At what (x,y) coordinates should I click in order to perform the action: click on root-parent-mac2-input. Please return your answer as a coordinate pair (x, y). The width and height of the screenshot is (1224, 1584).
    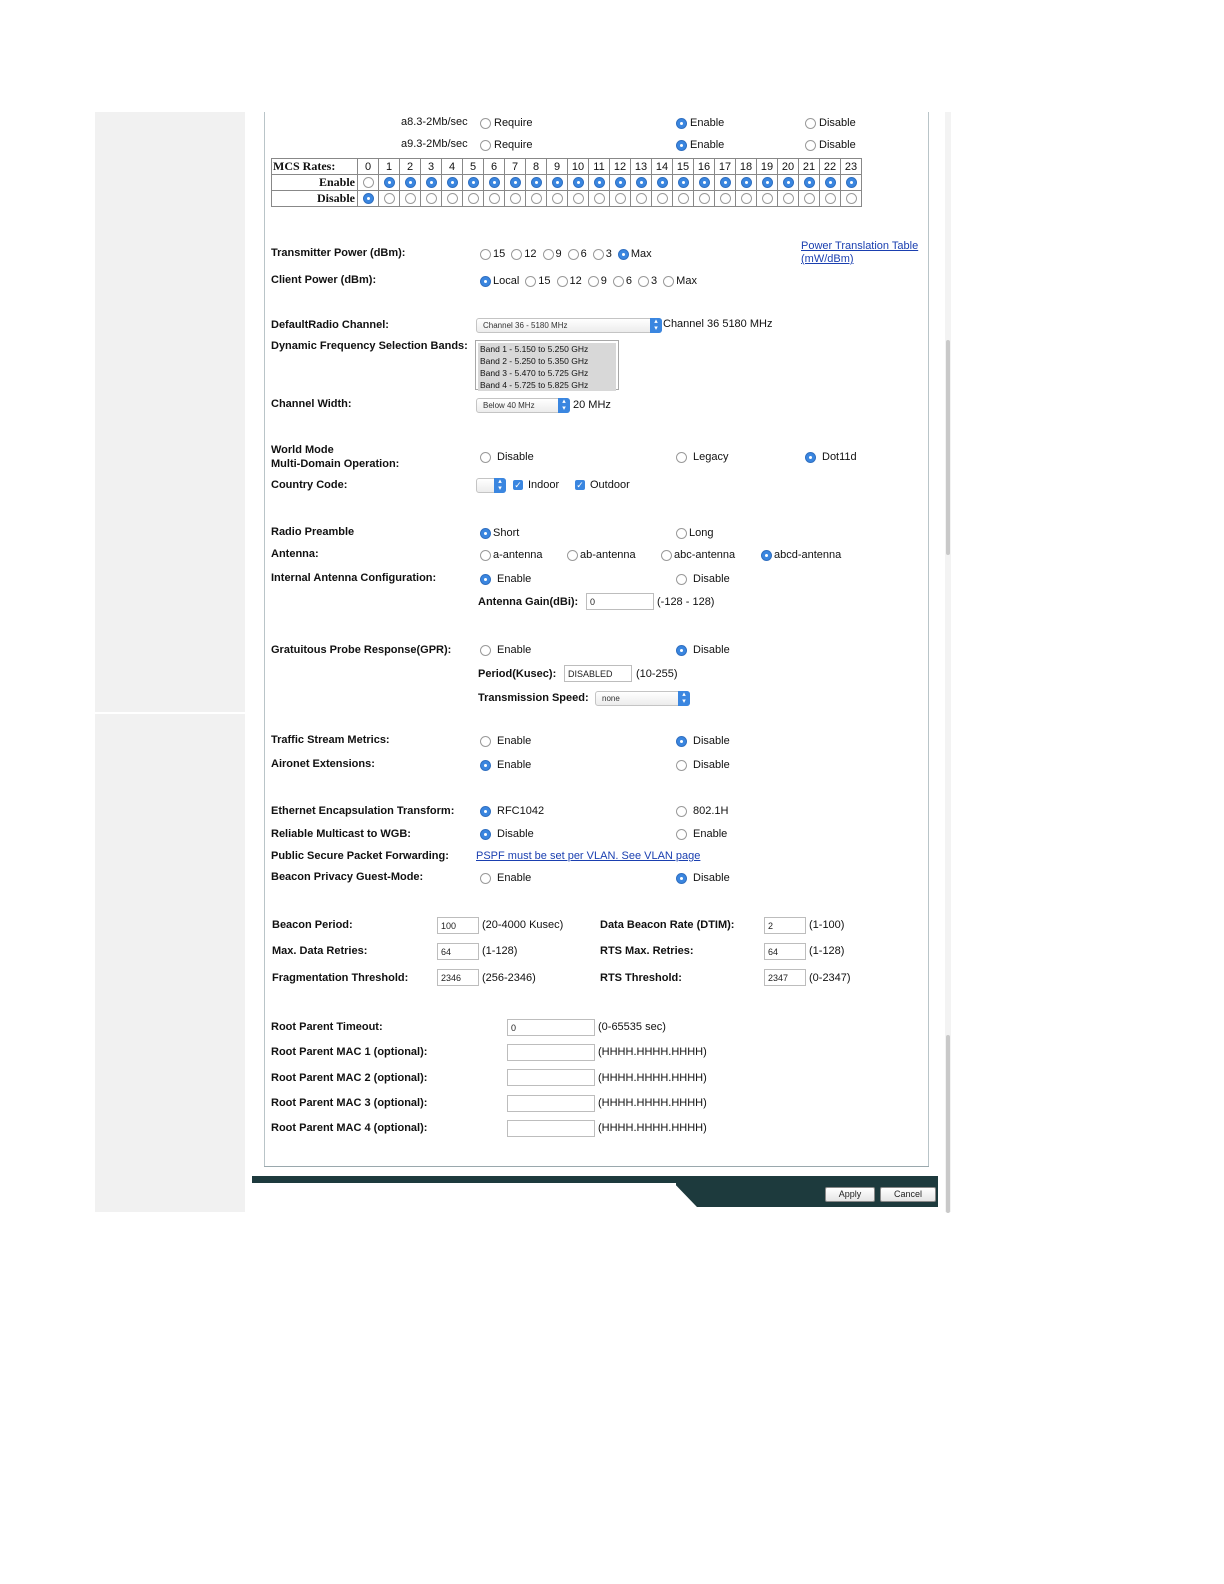
    Looking at the image, I should click on (551, 1077).